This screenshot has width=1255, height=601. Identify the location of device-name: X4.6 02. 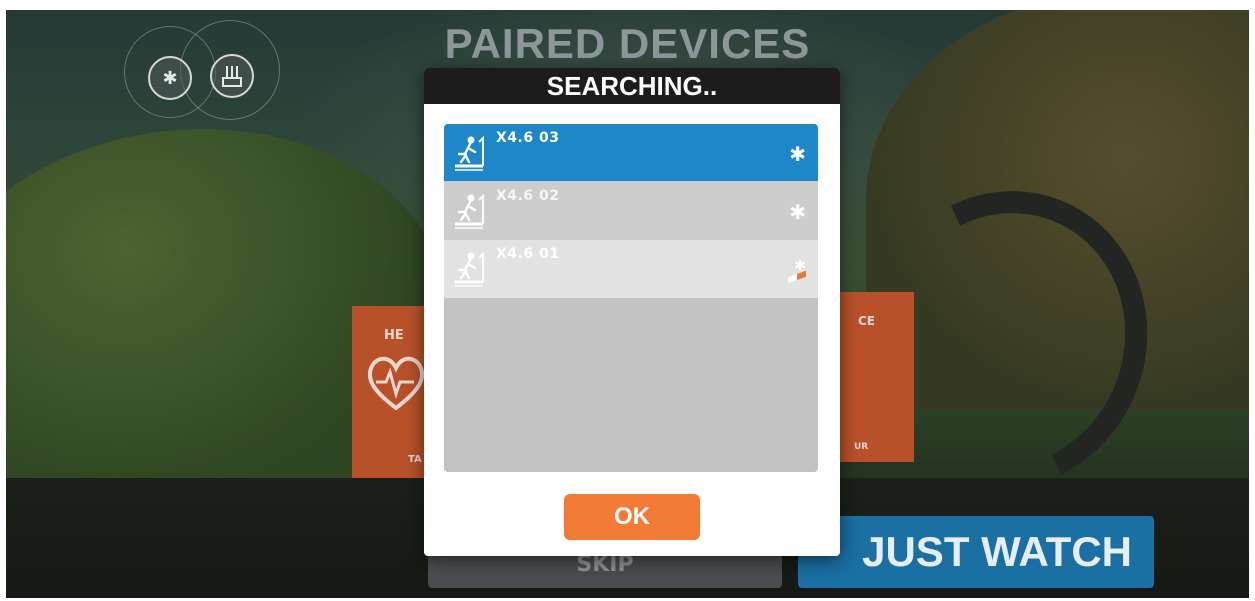
(528, 196).